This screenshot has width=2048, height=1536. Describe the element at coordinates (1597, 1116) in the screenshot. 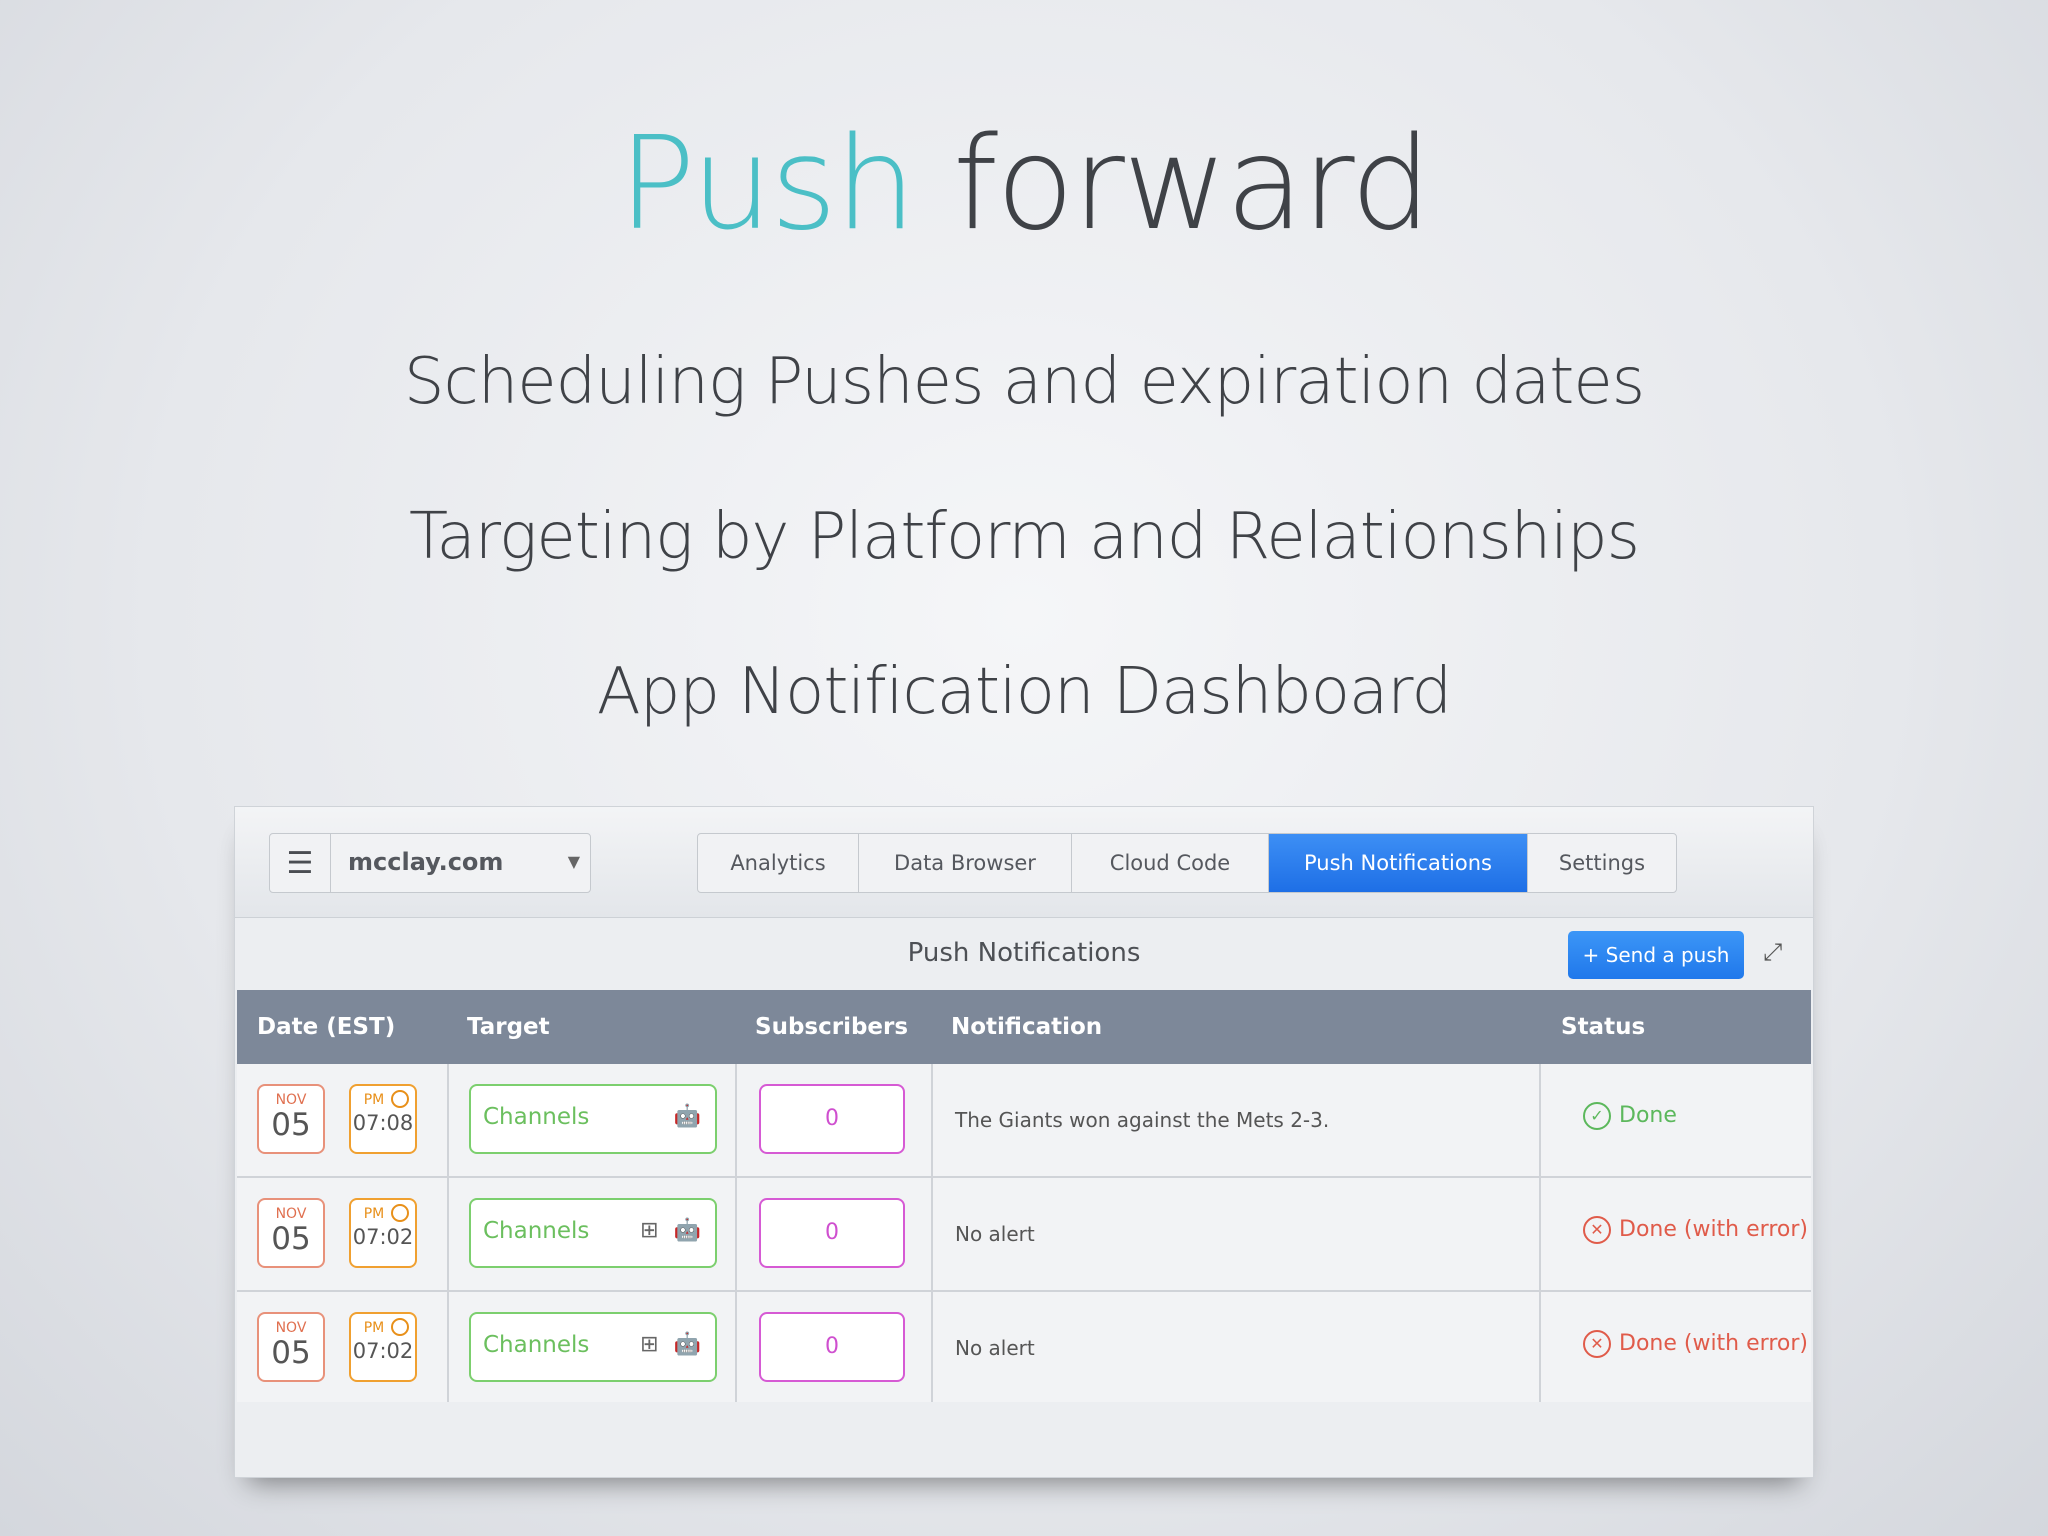

I see `check-circle-icon: ✓` at that location.